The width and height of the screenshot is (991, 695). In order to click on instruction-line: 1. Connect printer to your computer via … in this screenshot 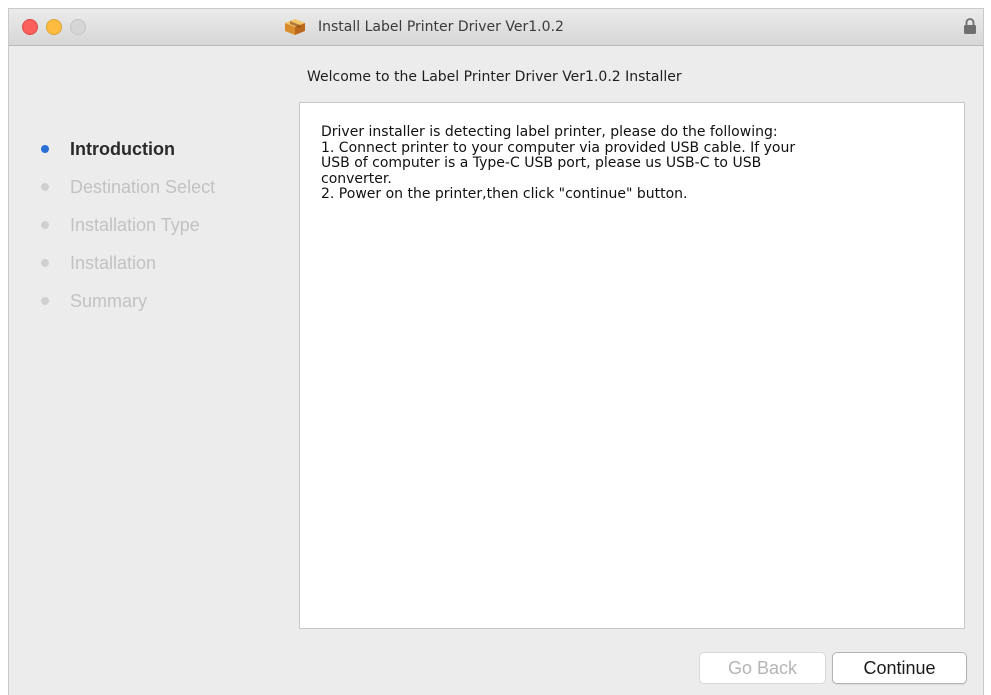, I will do `click(558, 147)`.